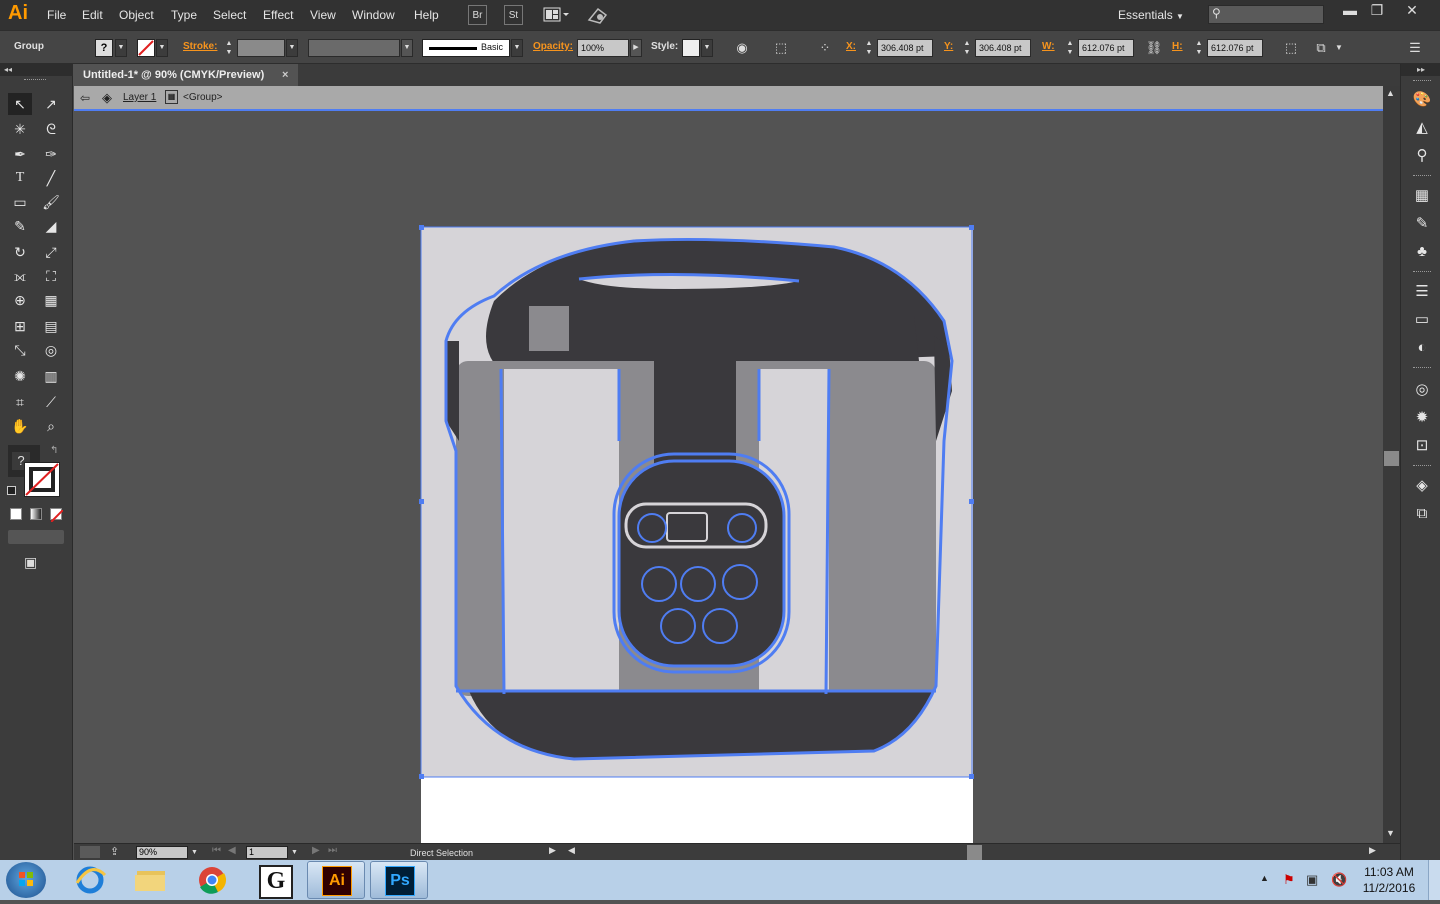 The width and height of the screenshot is (1440, 904). What do you see at coordinates (1235, 48) in the screenshot?
I see `h-field: 612.076 pt` at bounding box center [1235, 48].